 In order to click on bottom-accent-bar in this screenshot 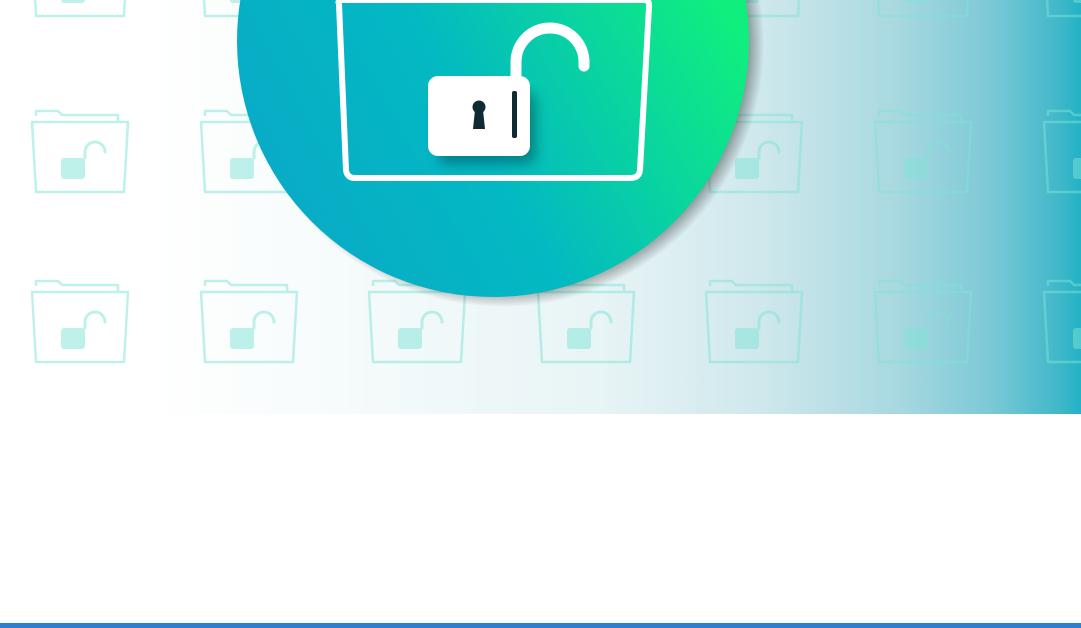, I will do `click(540, 625)`.